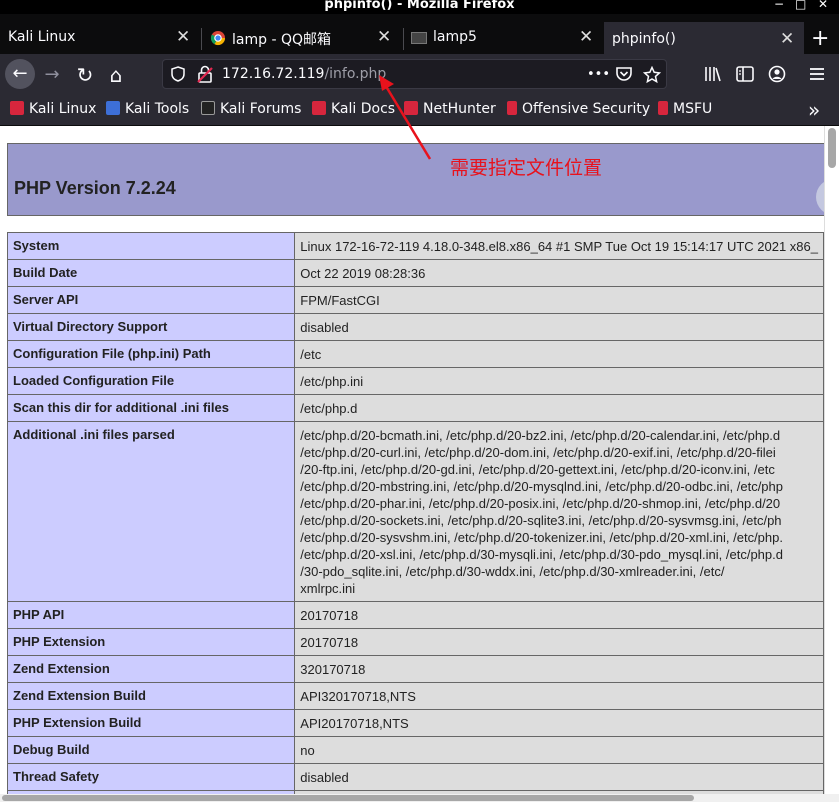  What do you see at coordinates (704, 38) in the screenshot?
I see `tab-phpinfo: phpinfo() ✕` at bounding box center [704, 38].